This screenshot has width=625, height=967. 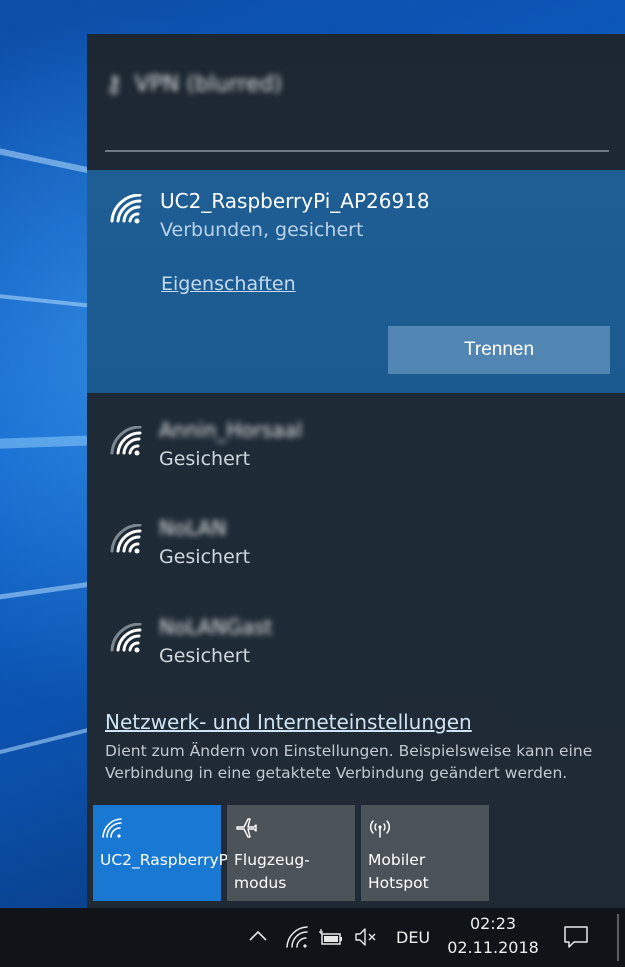 I want to click on battery-icon, so click(x=331, y=938).